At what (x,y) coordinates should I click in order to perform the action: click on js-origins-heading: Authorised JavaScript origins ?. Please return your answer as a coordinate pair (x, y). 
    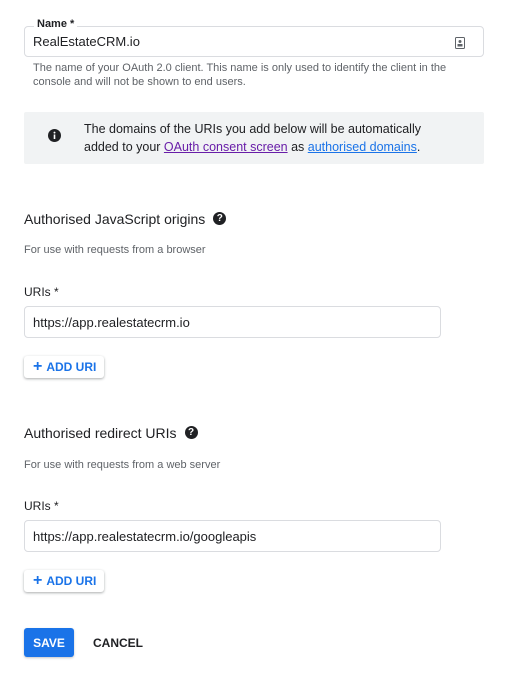
    Looking at the image, I should click on (125, 218).